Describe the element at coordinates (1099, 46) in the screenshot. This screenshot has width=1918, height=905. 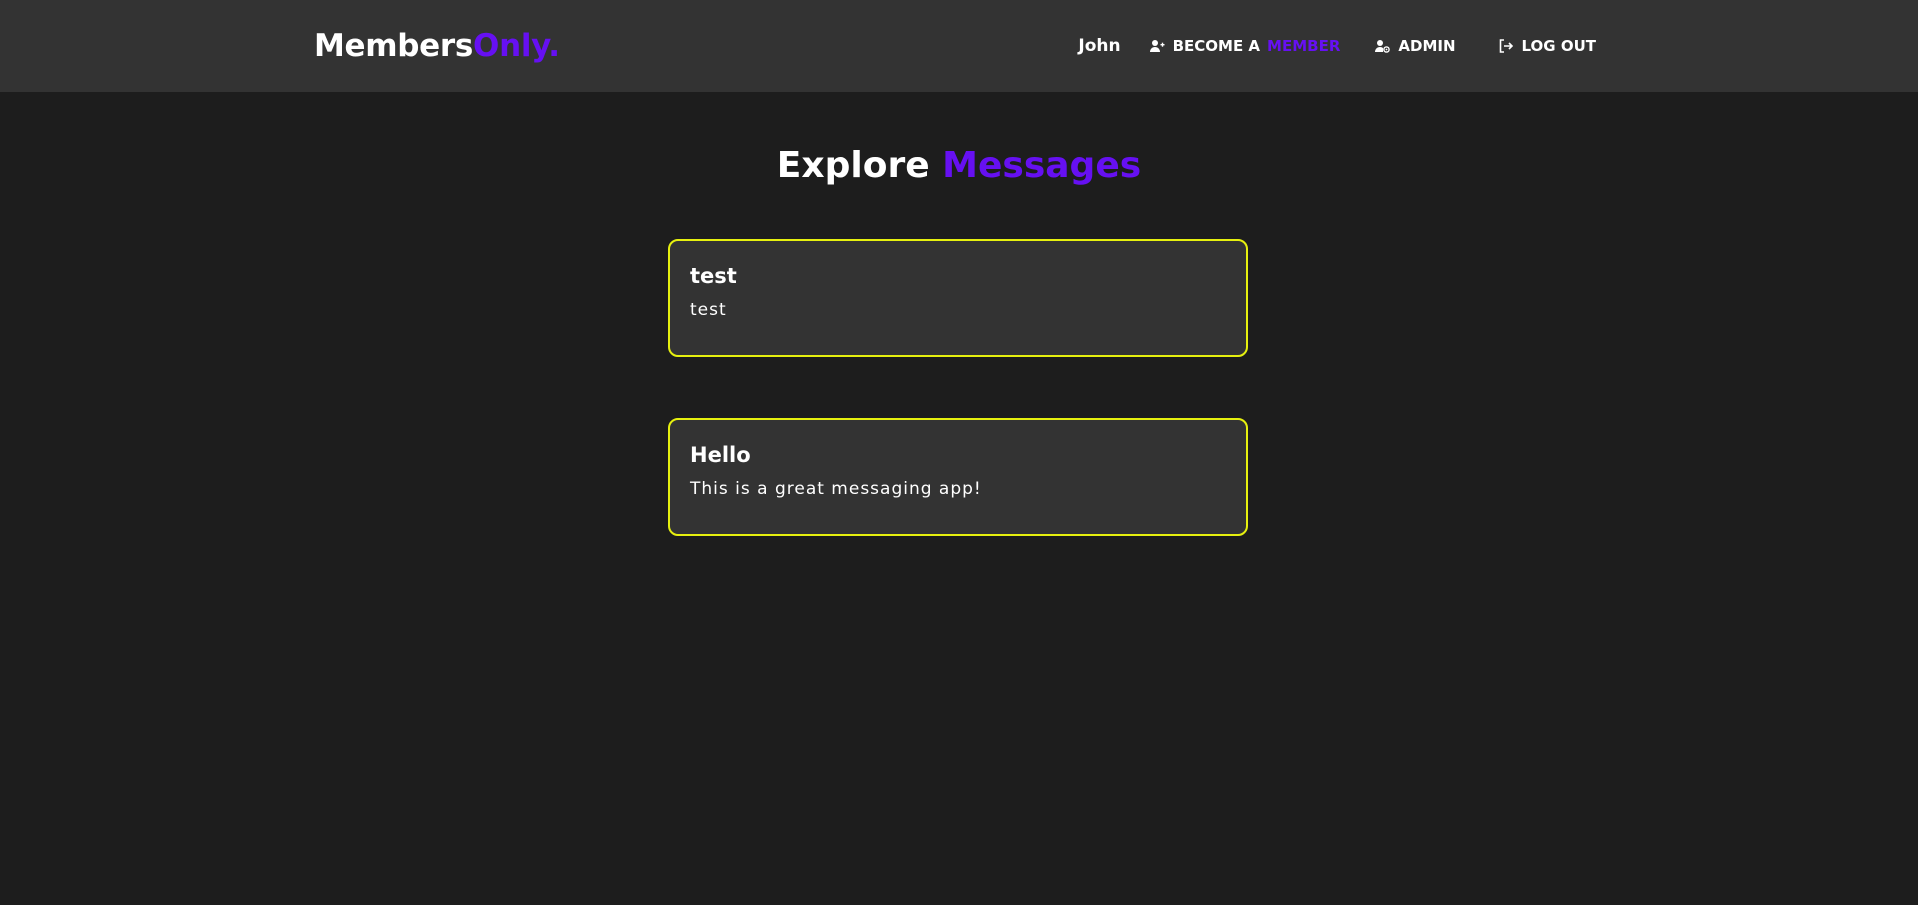
I see `current-user-name: John` at that location.